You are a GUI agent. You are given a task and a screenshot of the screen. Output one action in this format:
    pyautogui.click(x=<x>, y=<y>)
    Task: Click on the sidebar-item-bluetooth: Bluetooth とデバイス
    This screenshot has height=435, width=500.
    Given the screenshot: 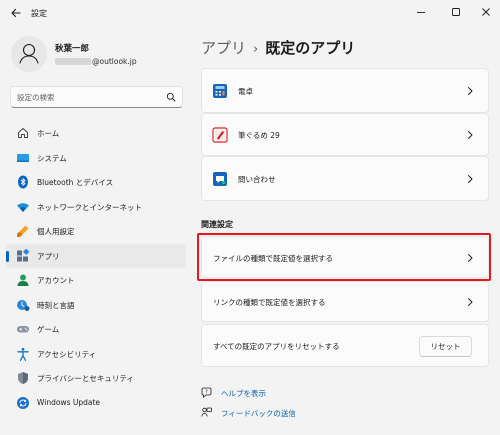 What is the action you would take?
    pyautogui.click(x=96, y=182)
    